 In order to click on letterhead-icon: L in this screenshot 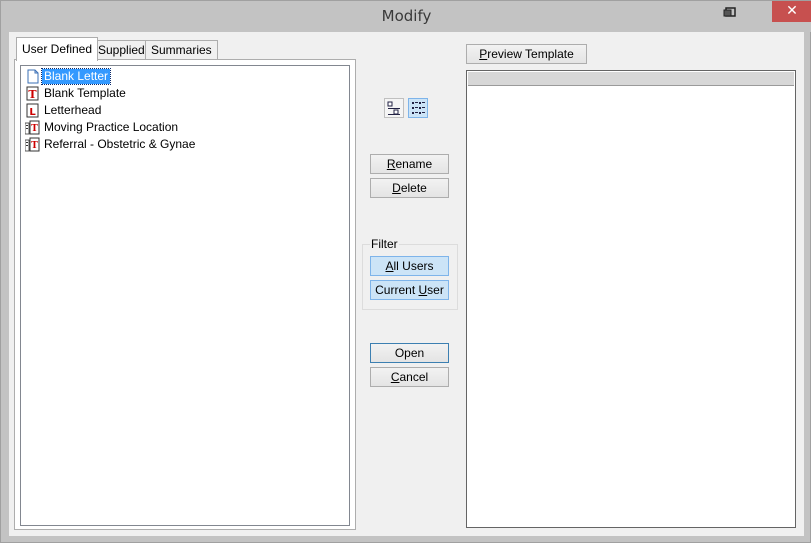, I will do `click(32, 110)`.